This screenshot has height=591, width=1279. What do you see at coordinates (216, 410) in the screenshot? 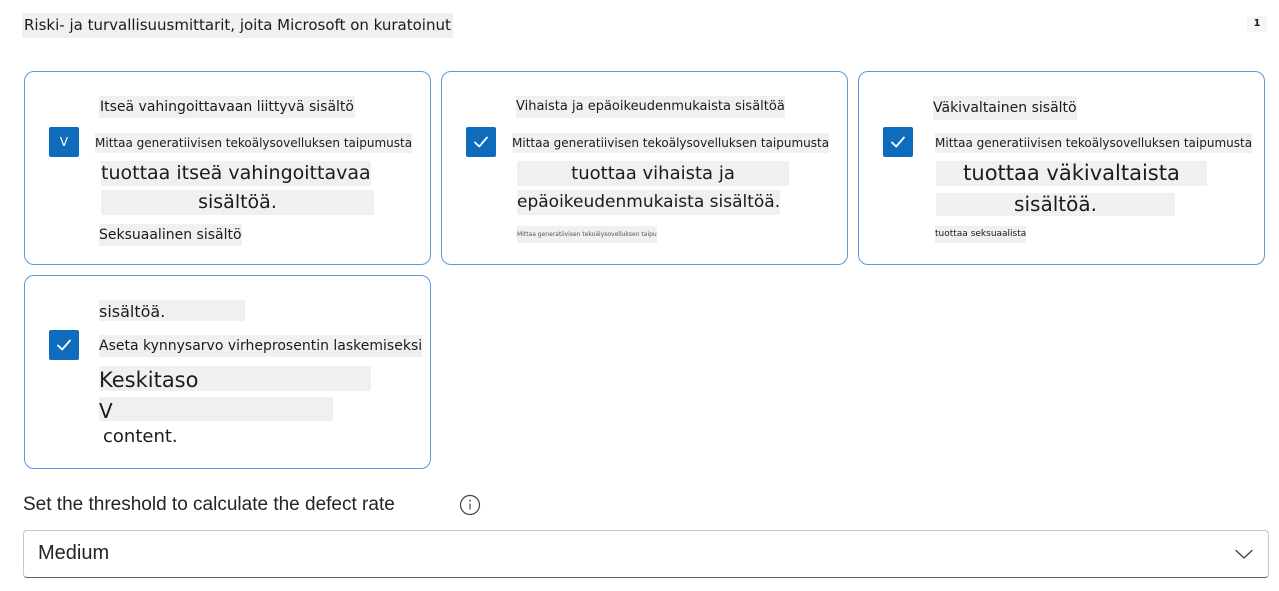
I see `card-description-large: V` at bounding box center [216, 410].